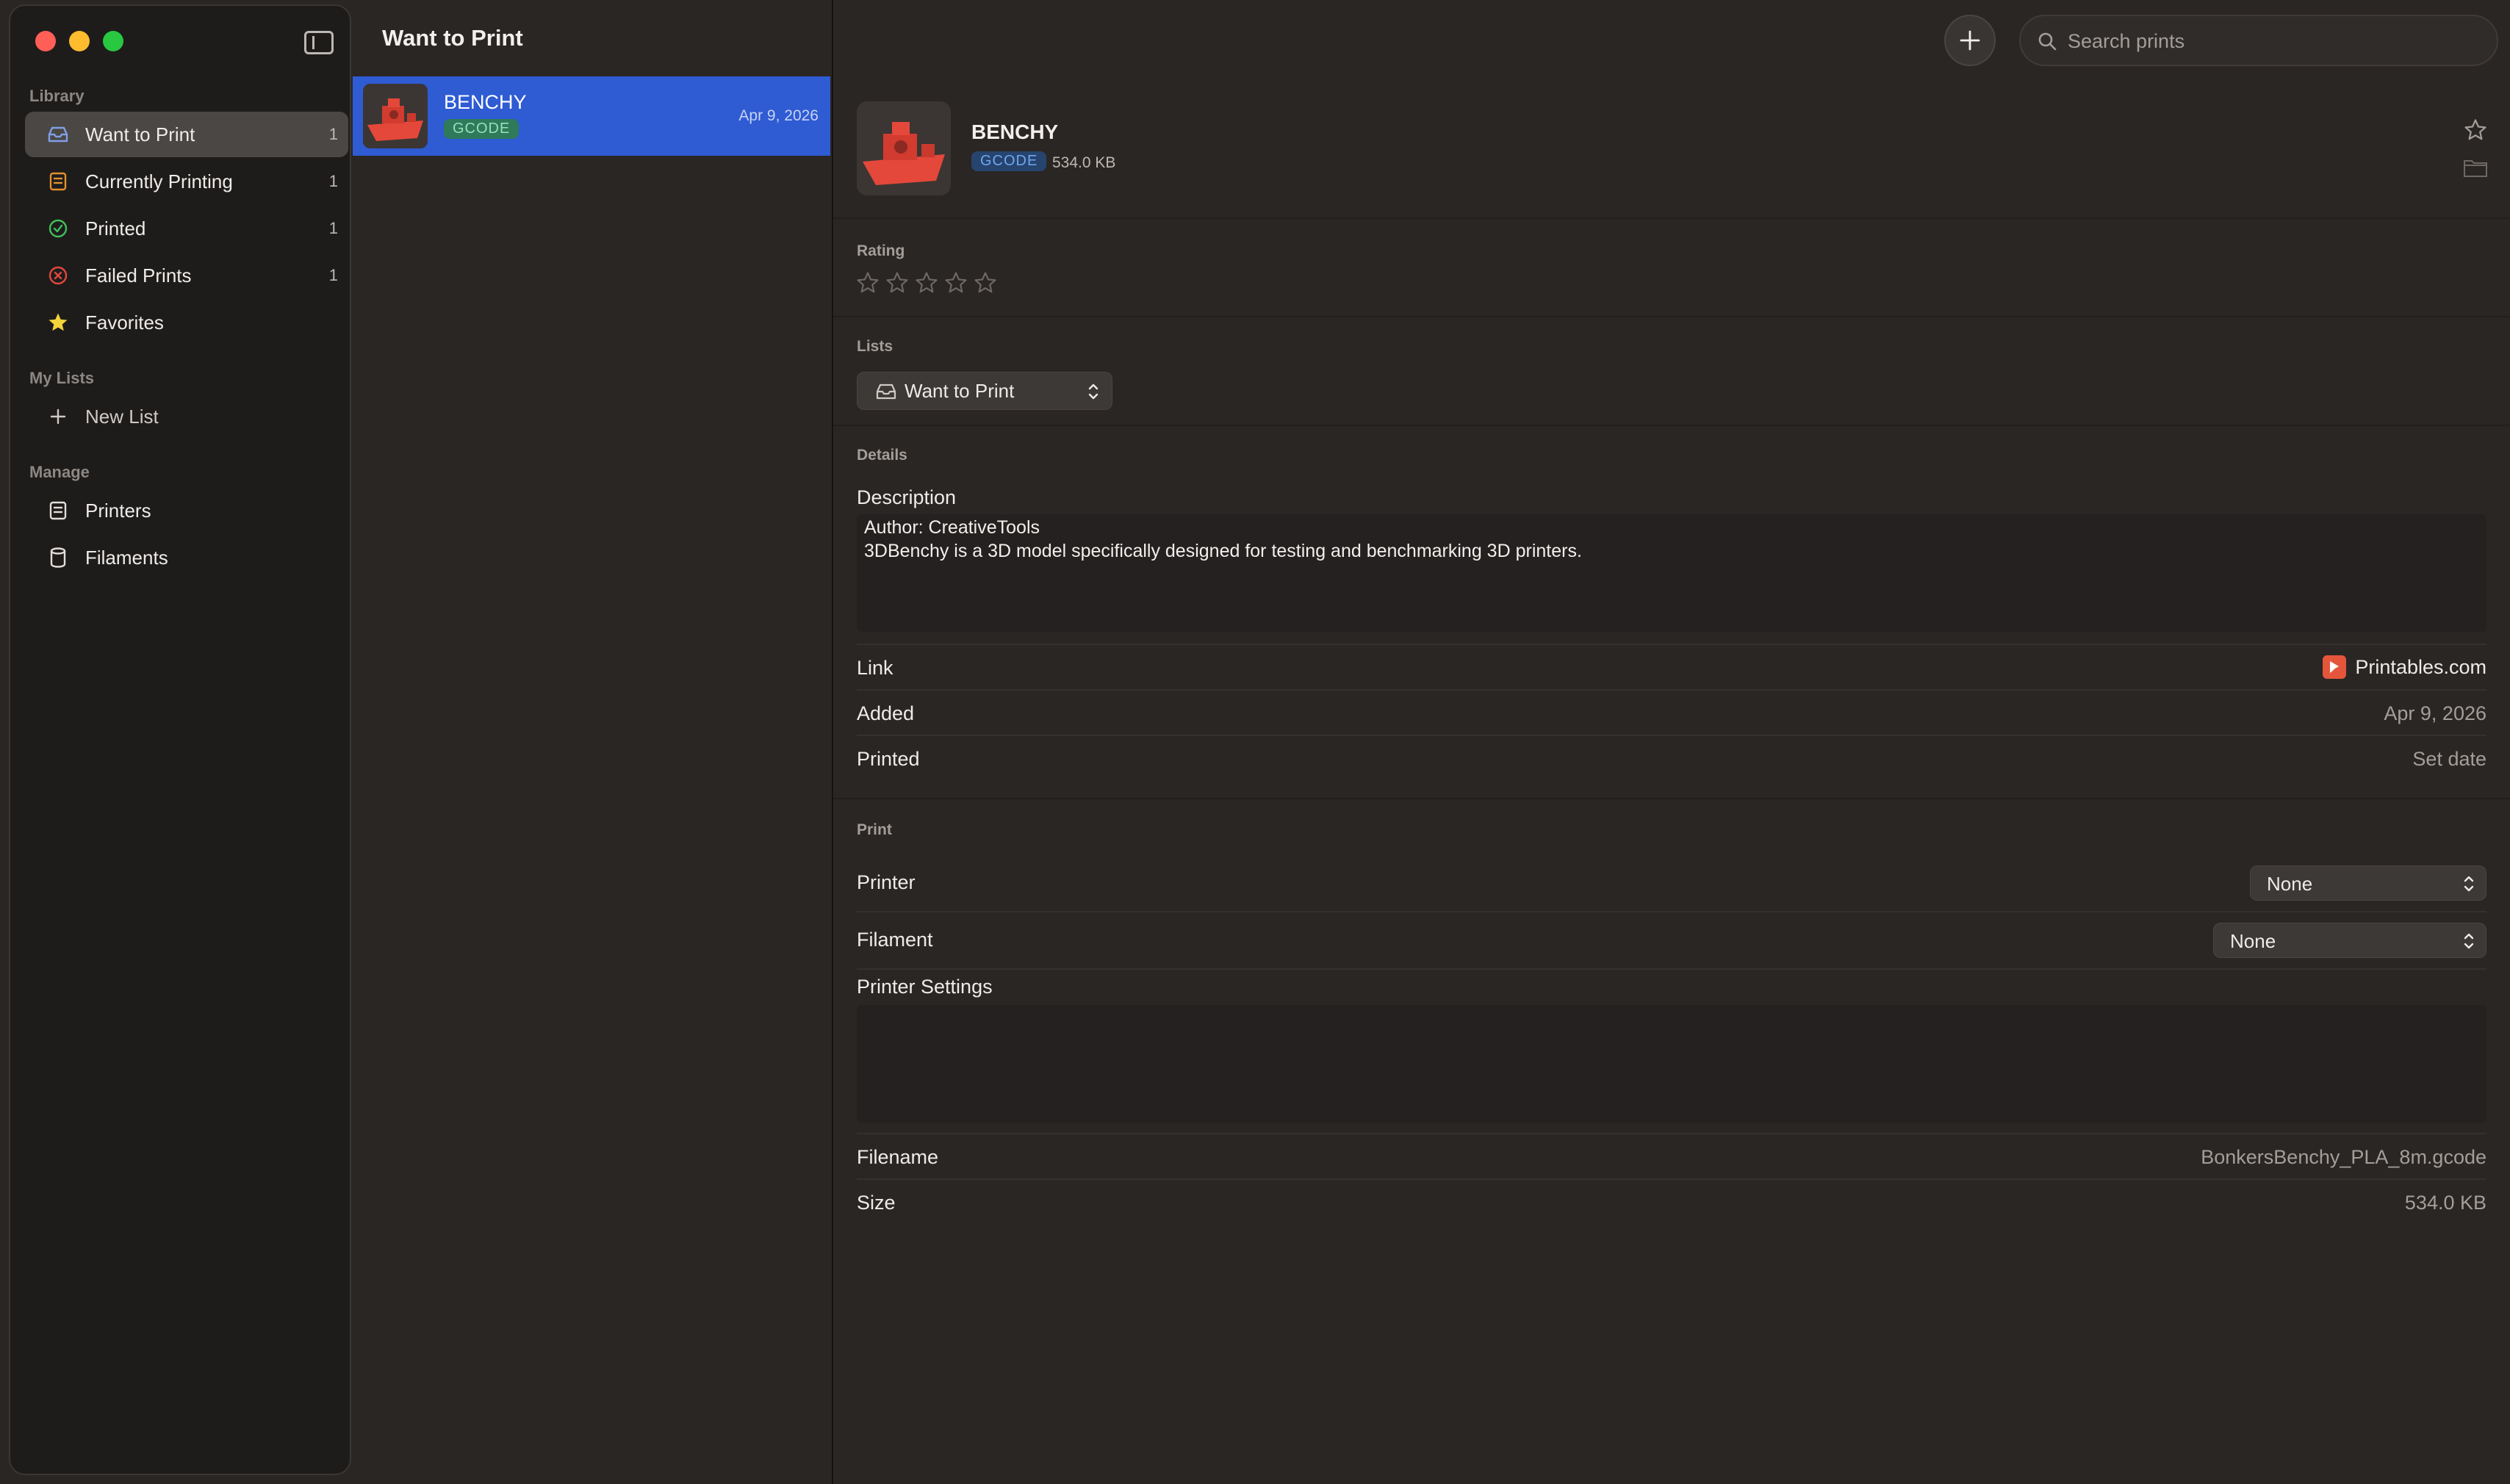 The width and height of the screenshot is (2510, 1484). I want to click on manage-section-label: Manage, so click(60, 472).